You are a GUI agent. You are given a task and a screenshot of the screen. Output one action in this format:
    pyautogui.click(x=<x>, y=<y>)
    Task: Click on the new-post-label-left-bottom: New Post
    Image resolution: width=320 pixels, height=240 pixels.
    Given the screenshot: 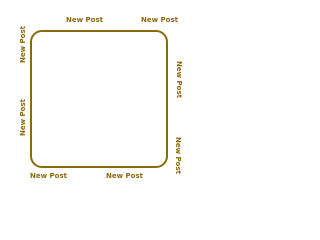 What is the action you would take?
    pyautogui.click(x=23, y=117)
    